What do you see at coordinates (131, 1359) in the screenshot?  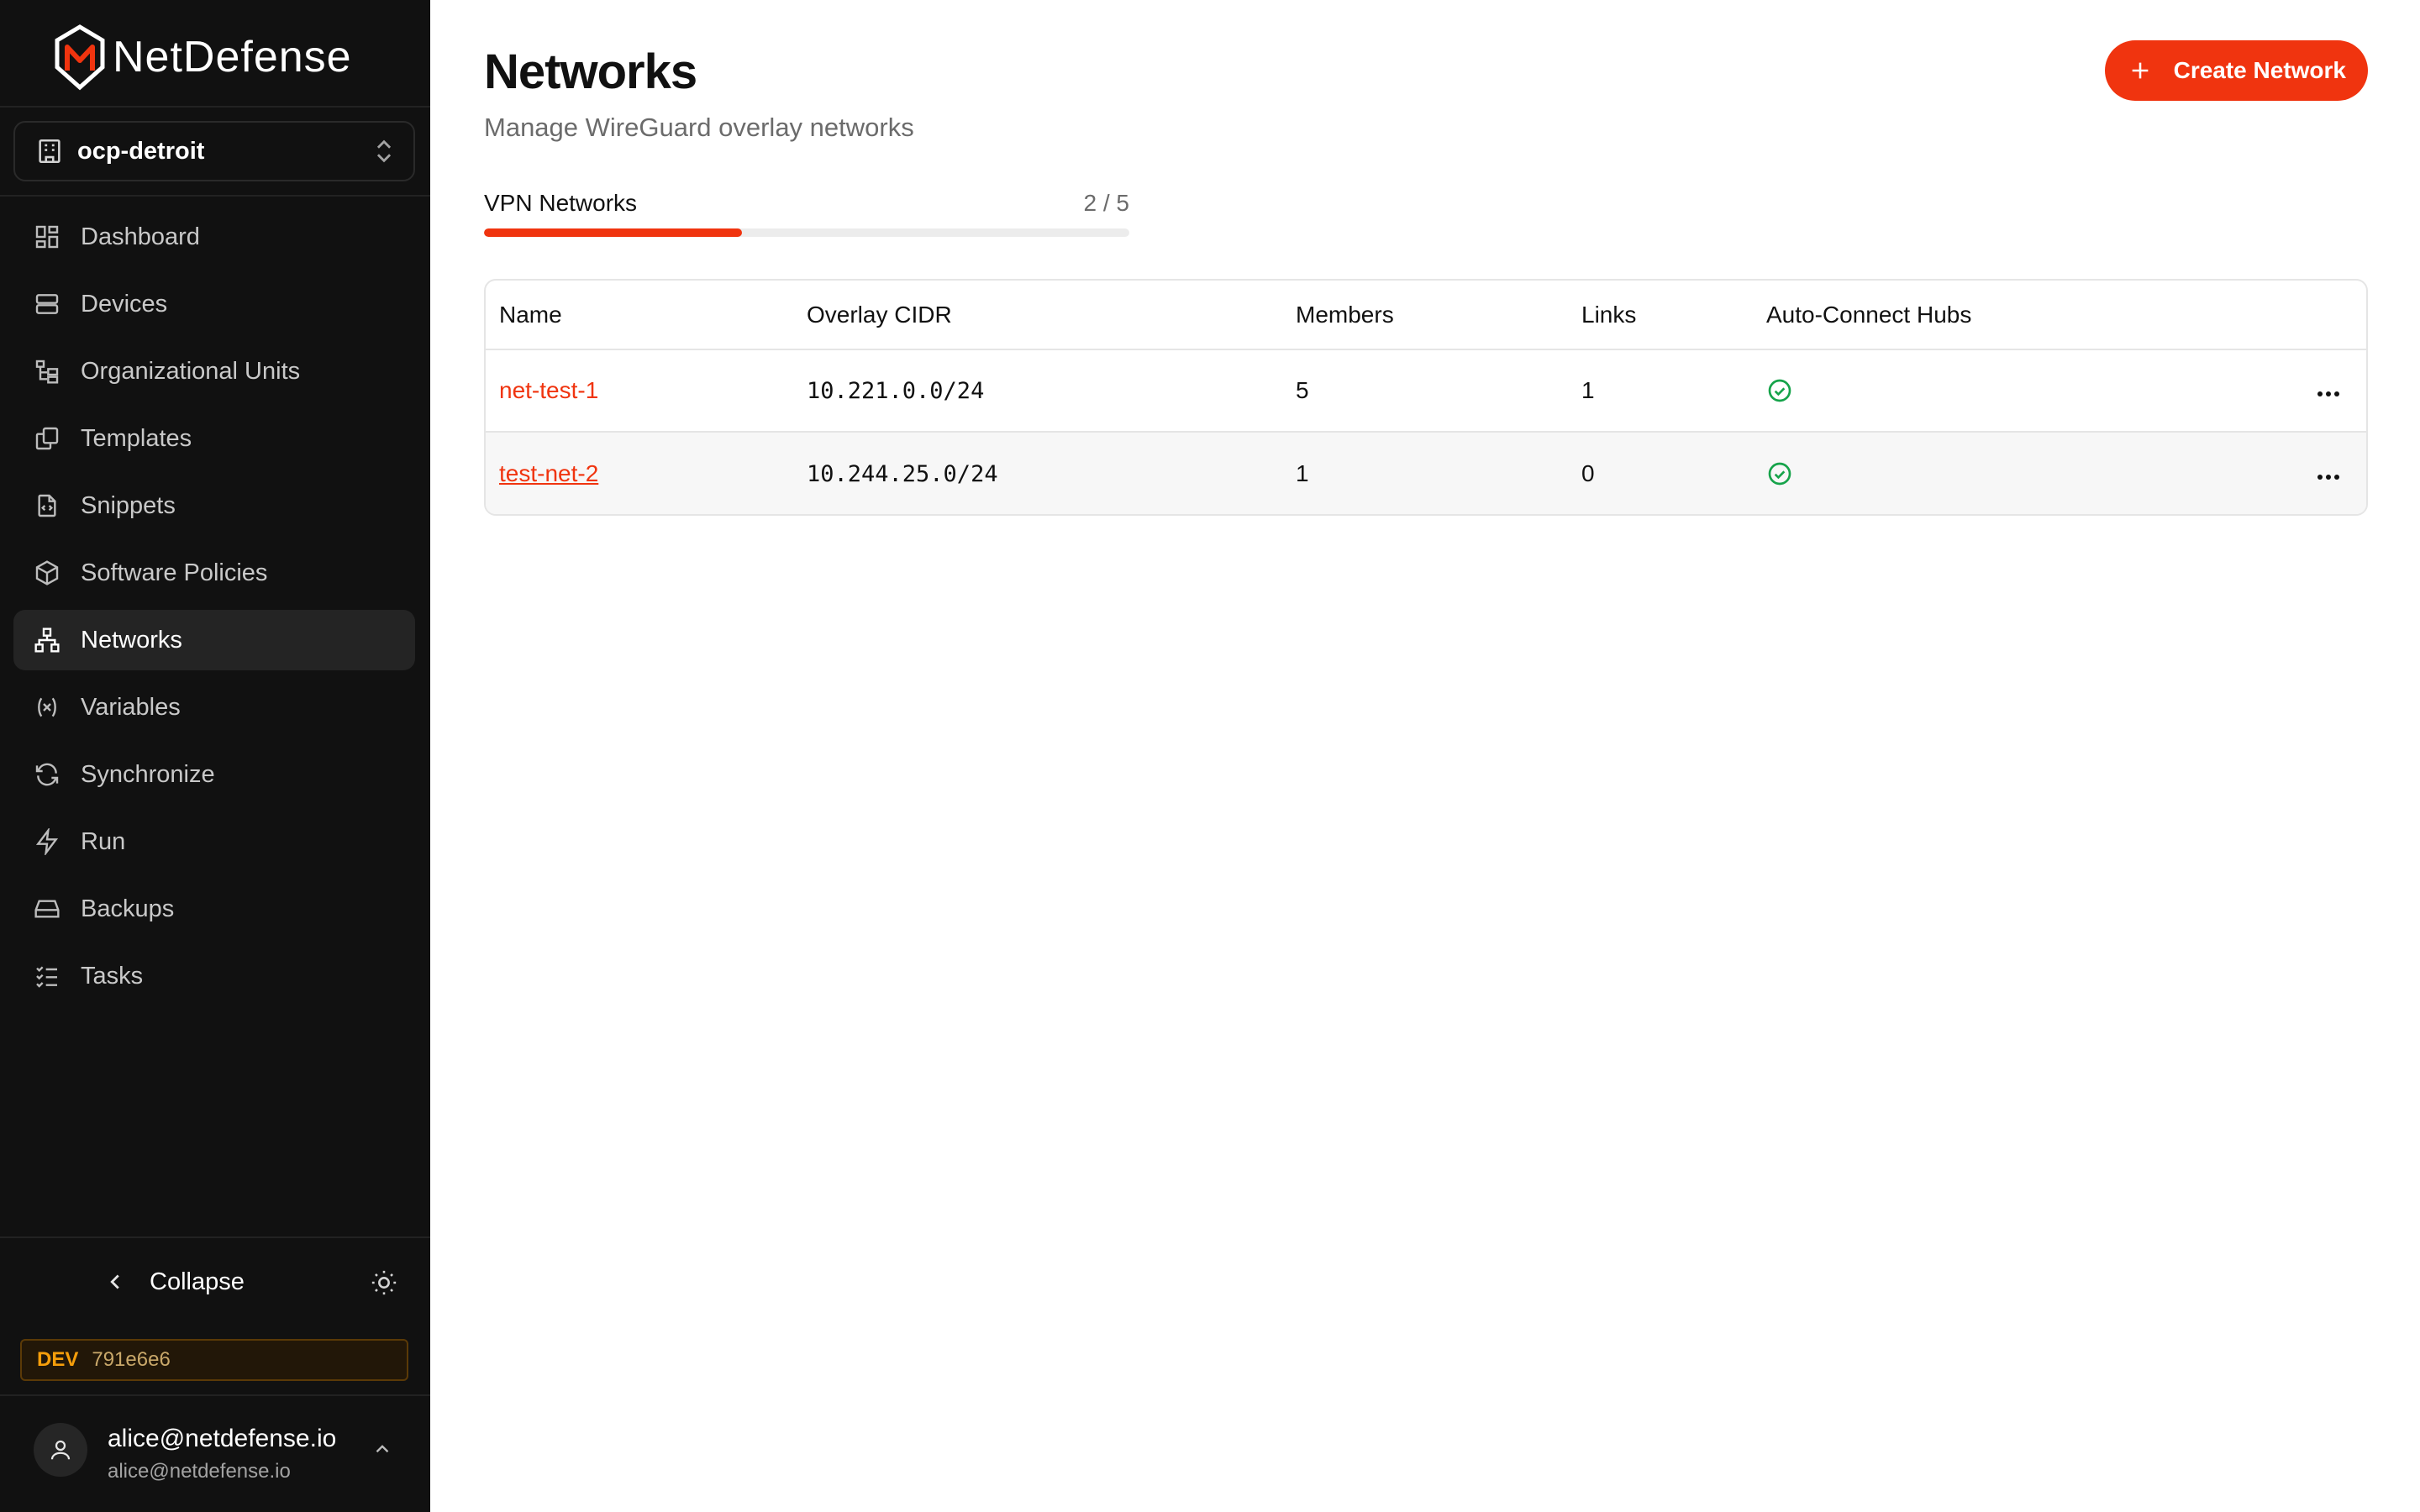 I see `build-hash: 791e6e6` at bounding box center [131, 1359].